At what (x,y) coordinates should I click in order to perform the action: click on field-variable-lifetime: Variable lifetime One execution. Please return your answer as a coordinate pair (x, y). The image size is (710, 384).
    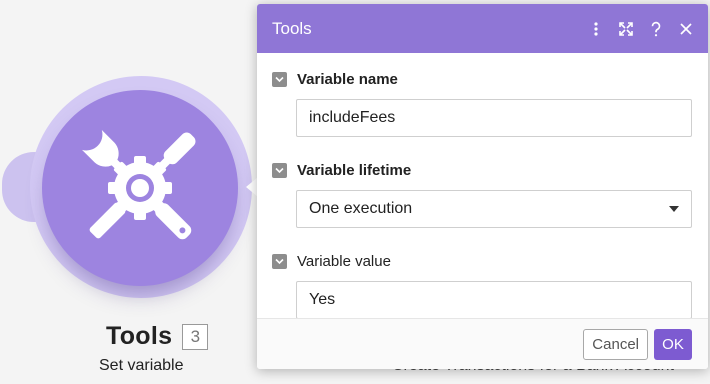
    Looking at the image, I should click on (482, 193).